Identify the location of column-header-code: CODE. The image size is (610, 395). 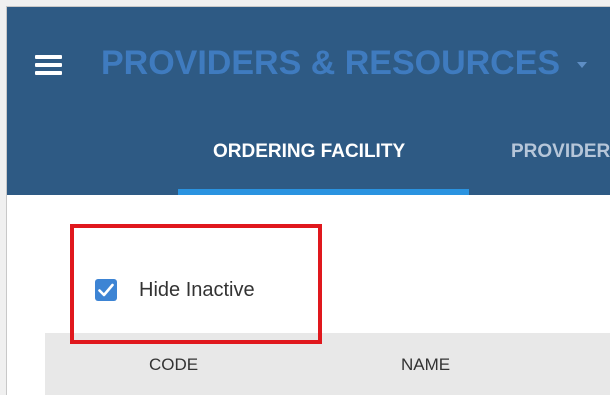
(173, 365).